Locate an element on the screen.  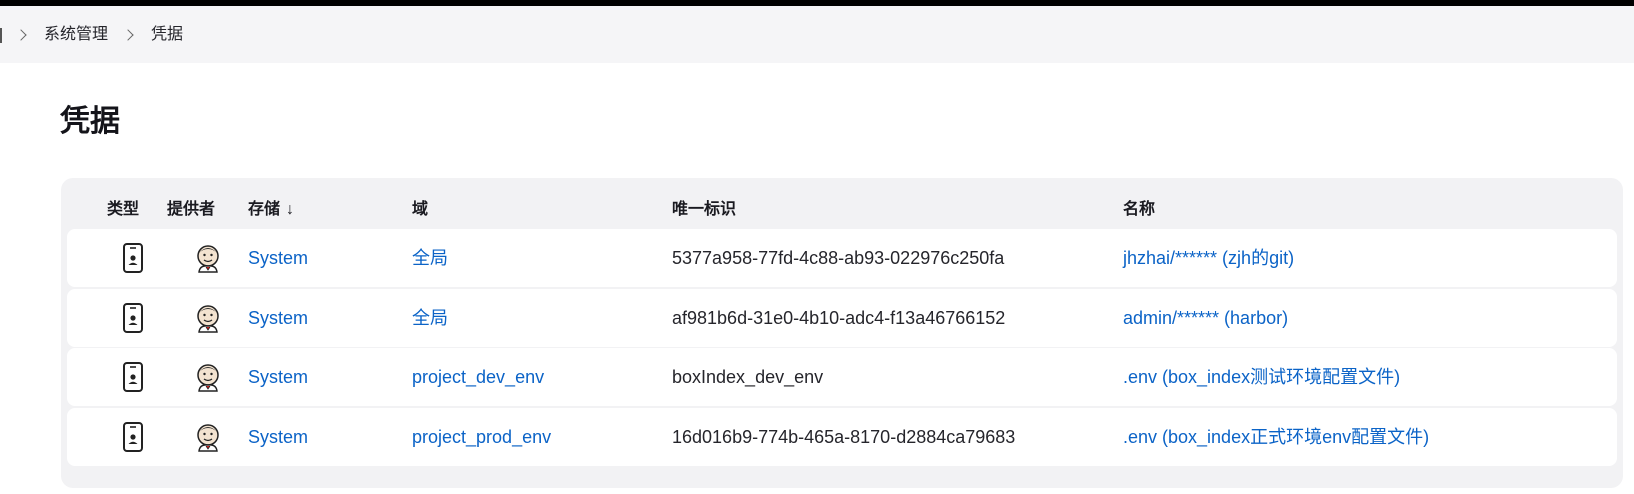
credential-id: 16d016b9-774b-465a-8170-d2884ca79683 is located at coordinates (844, 437).